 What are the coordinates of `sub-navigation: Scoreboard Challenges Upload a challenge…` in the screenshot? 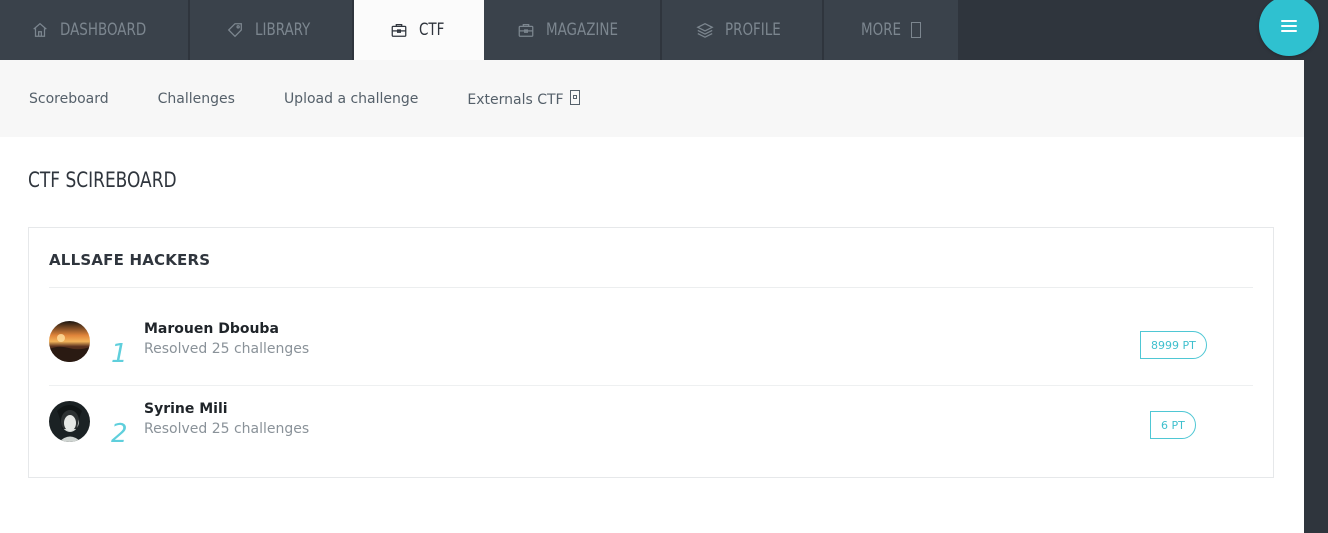 It's located at (652, 98).